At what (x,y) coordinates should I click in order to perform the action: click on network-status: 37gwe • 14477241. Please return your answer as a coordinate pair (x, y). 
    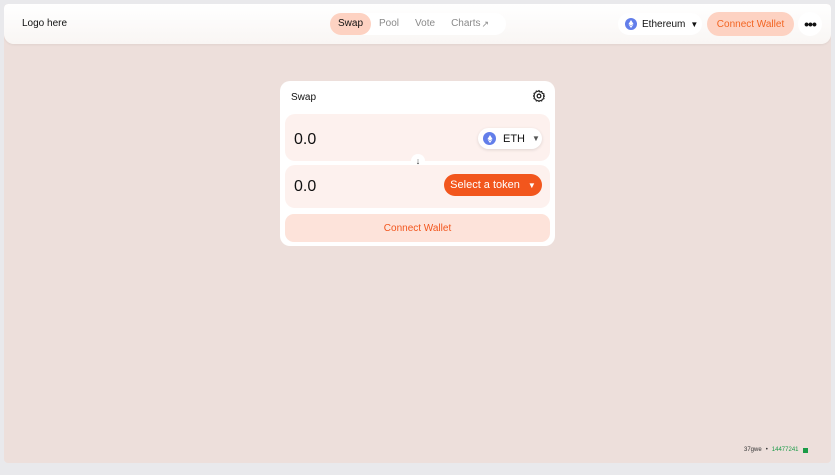
    Looking at the image, I should click on (776, 450).